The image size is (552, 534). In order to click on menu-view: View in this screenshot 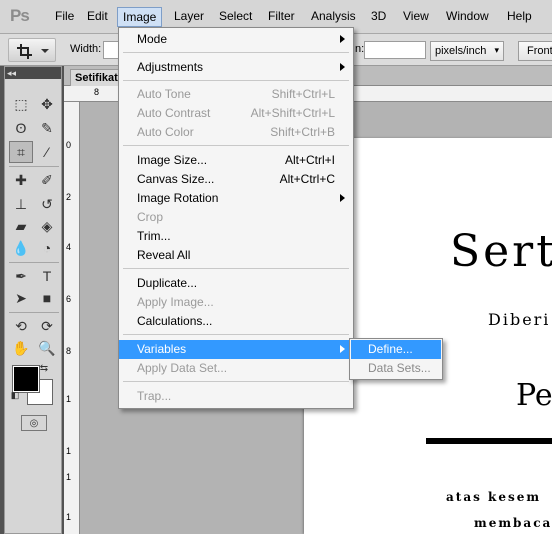, I will do `click(416, 16)`.